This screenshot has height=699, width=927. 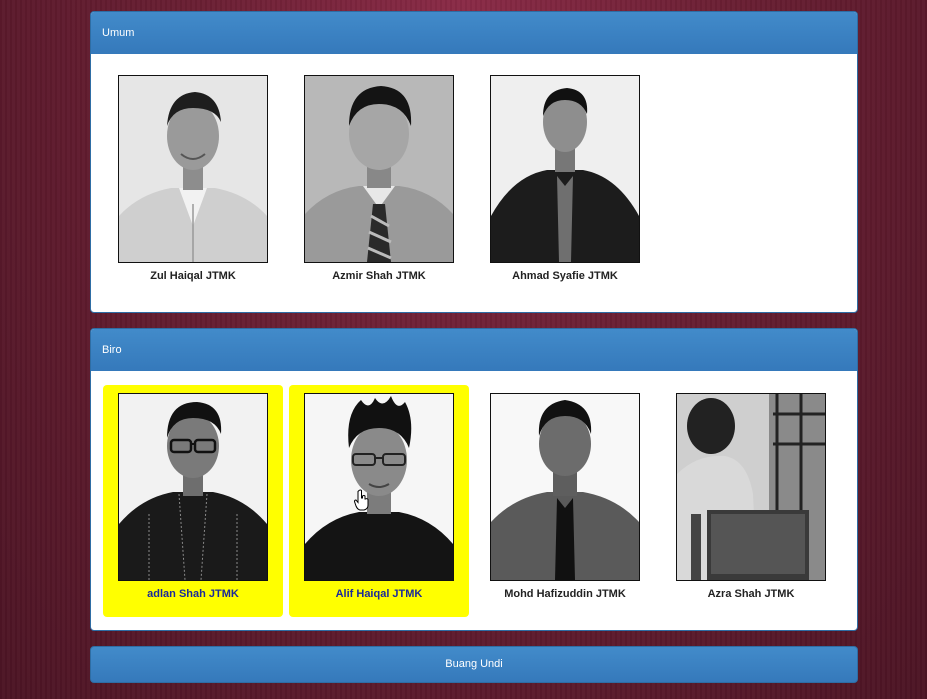 I want to click on candidate-card-azmir-shah: Azmir Shah JTMK, so click(x=379, y=183).